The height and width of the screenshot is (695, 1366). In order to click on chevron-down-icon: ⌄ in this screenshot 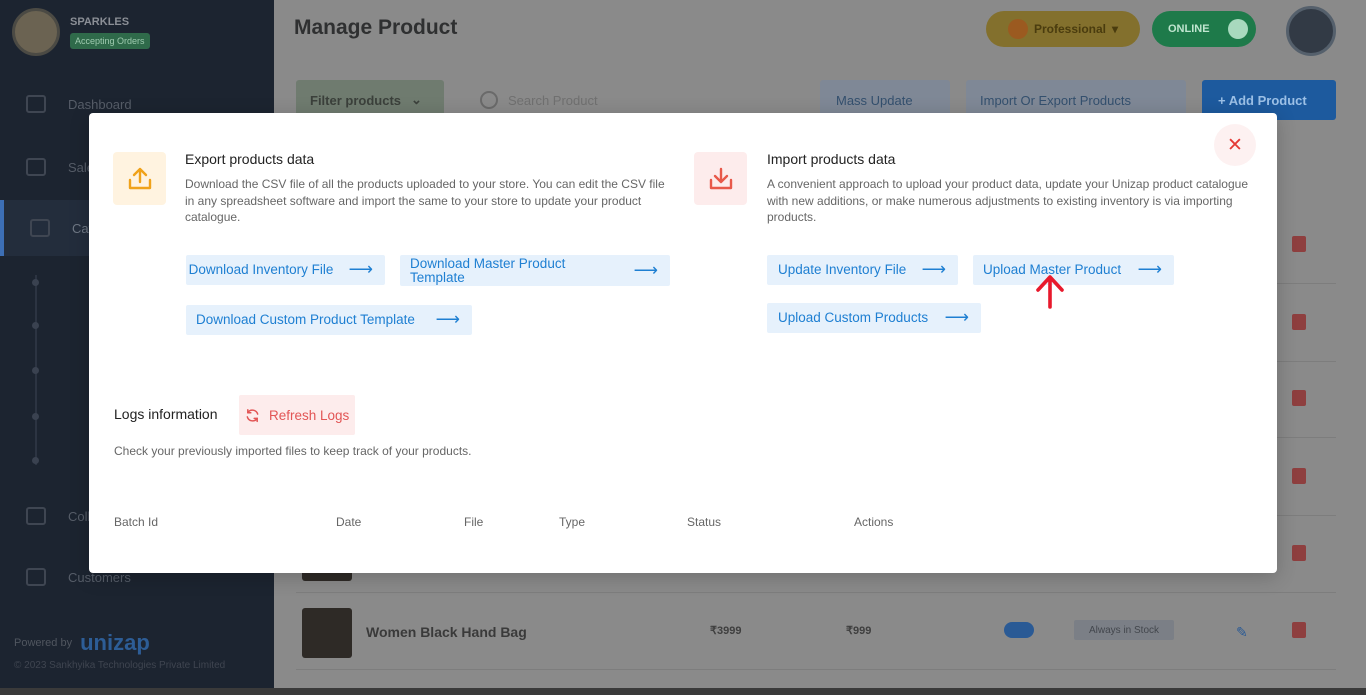, I will do `click(416, 99)`.